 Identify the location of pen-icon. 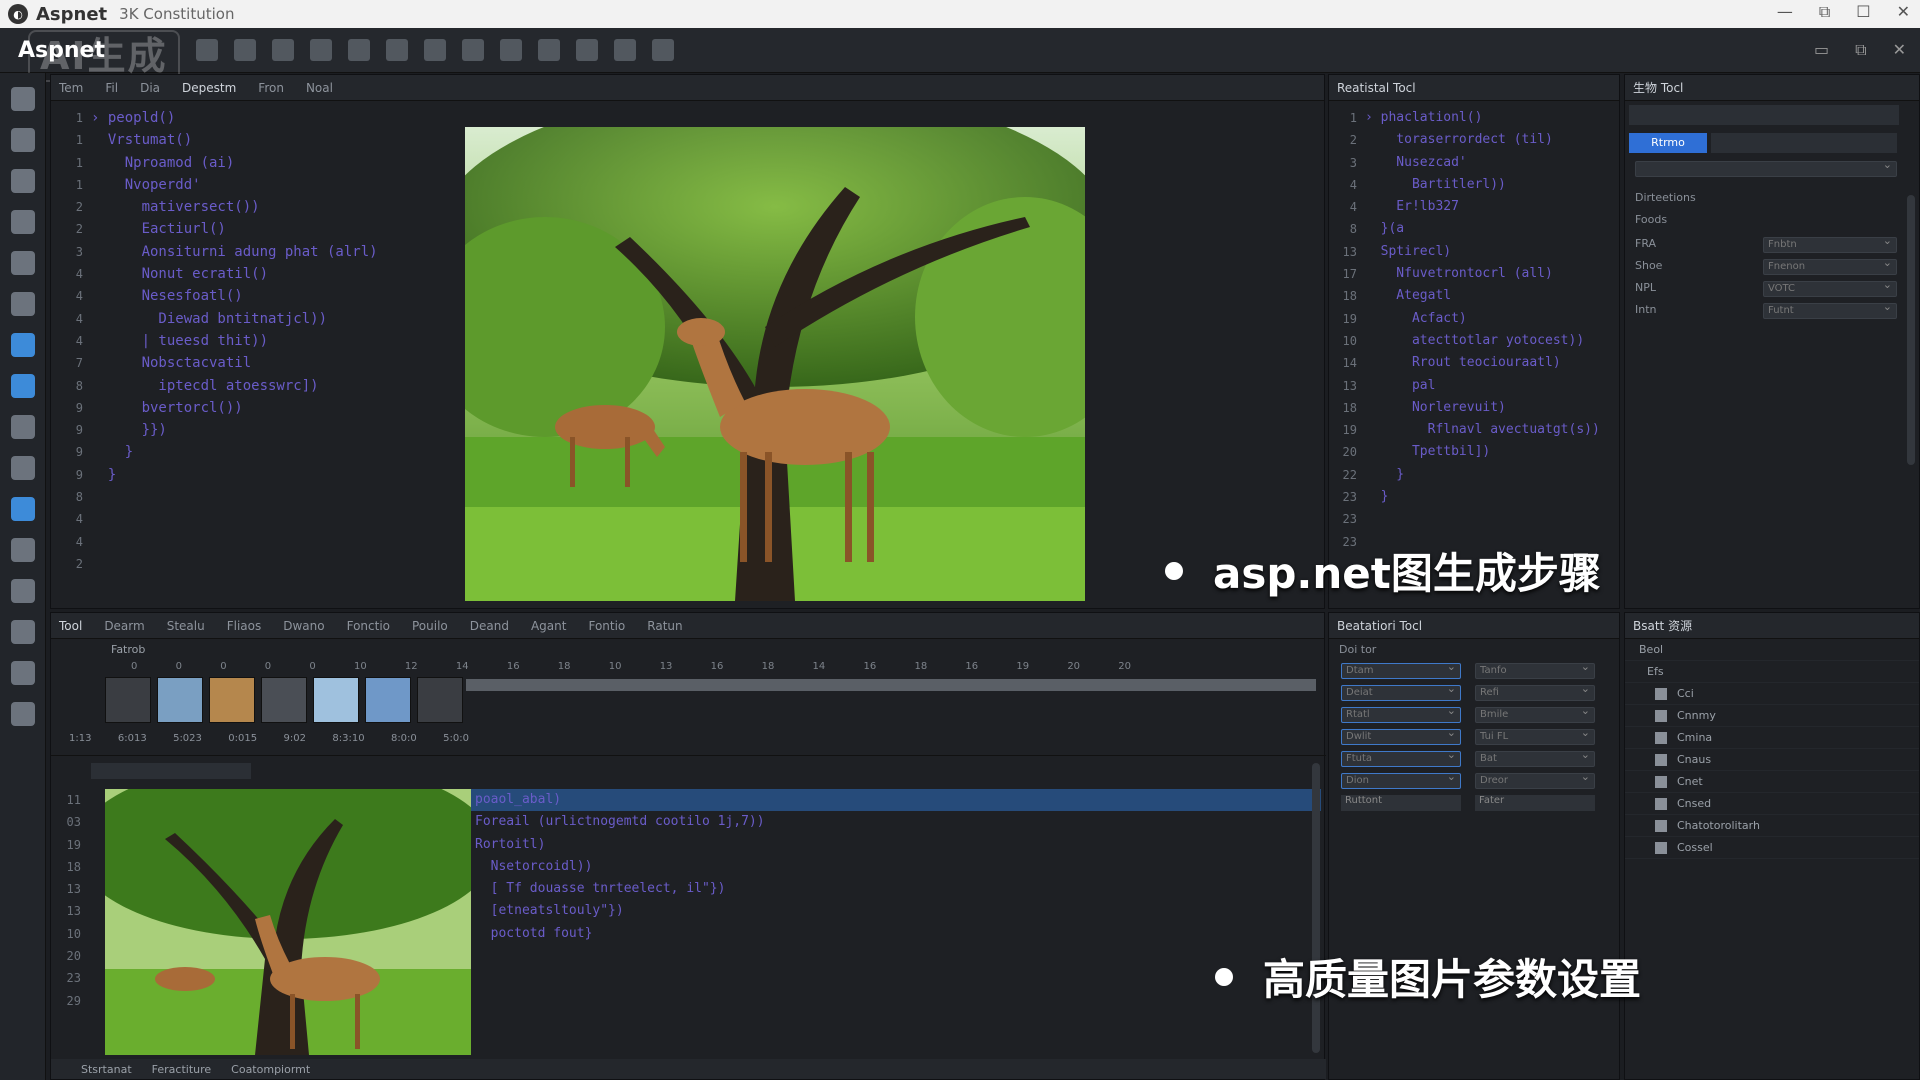
(23, 140).